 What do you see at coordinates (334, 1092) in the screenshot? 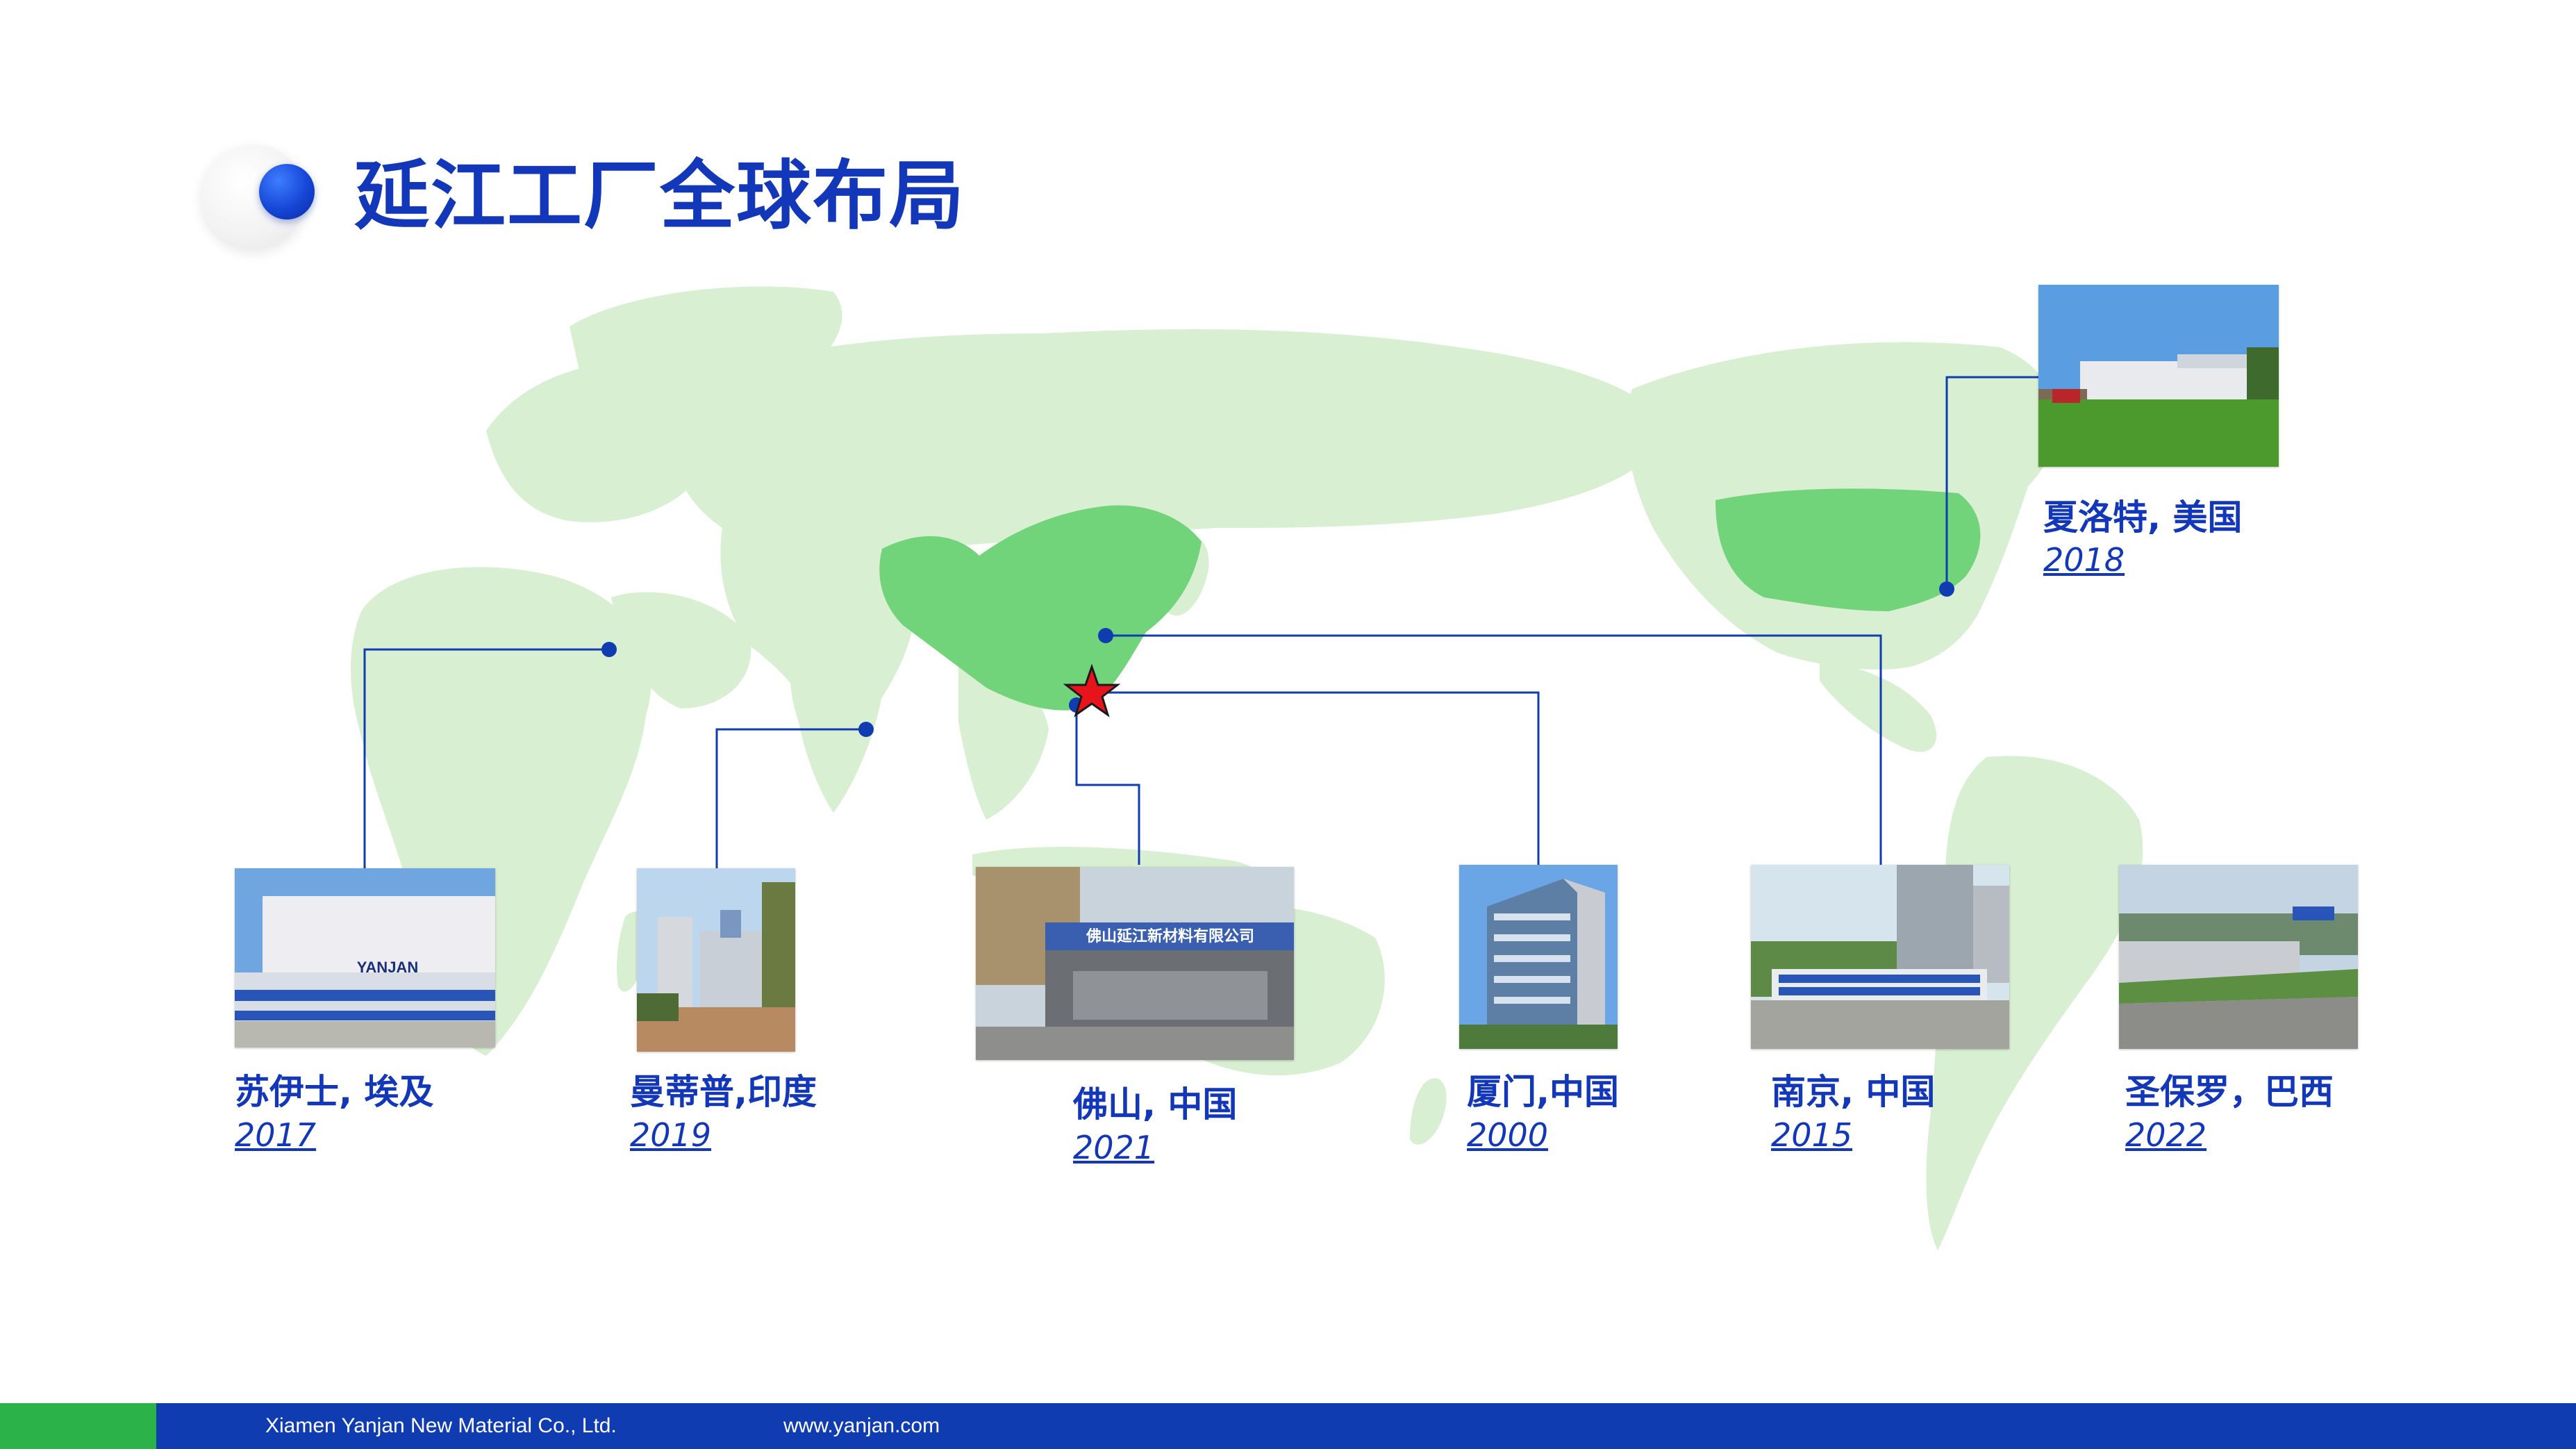
I see `location-name-suez: 苏伊士, 埃及` at bounding box center [334, 1092].